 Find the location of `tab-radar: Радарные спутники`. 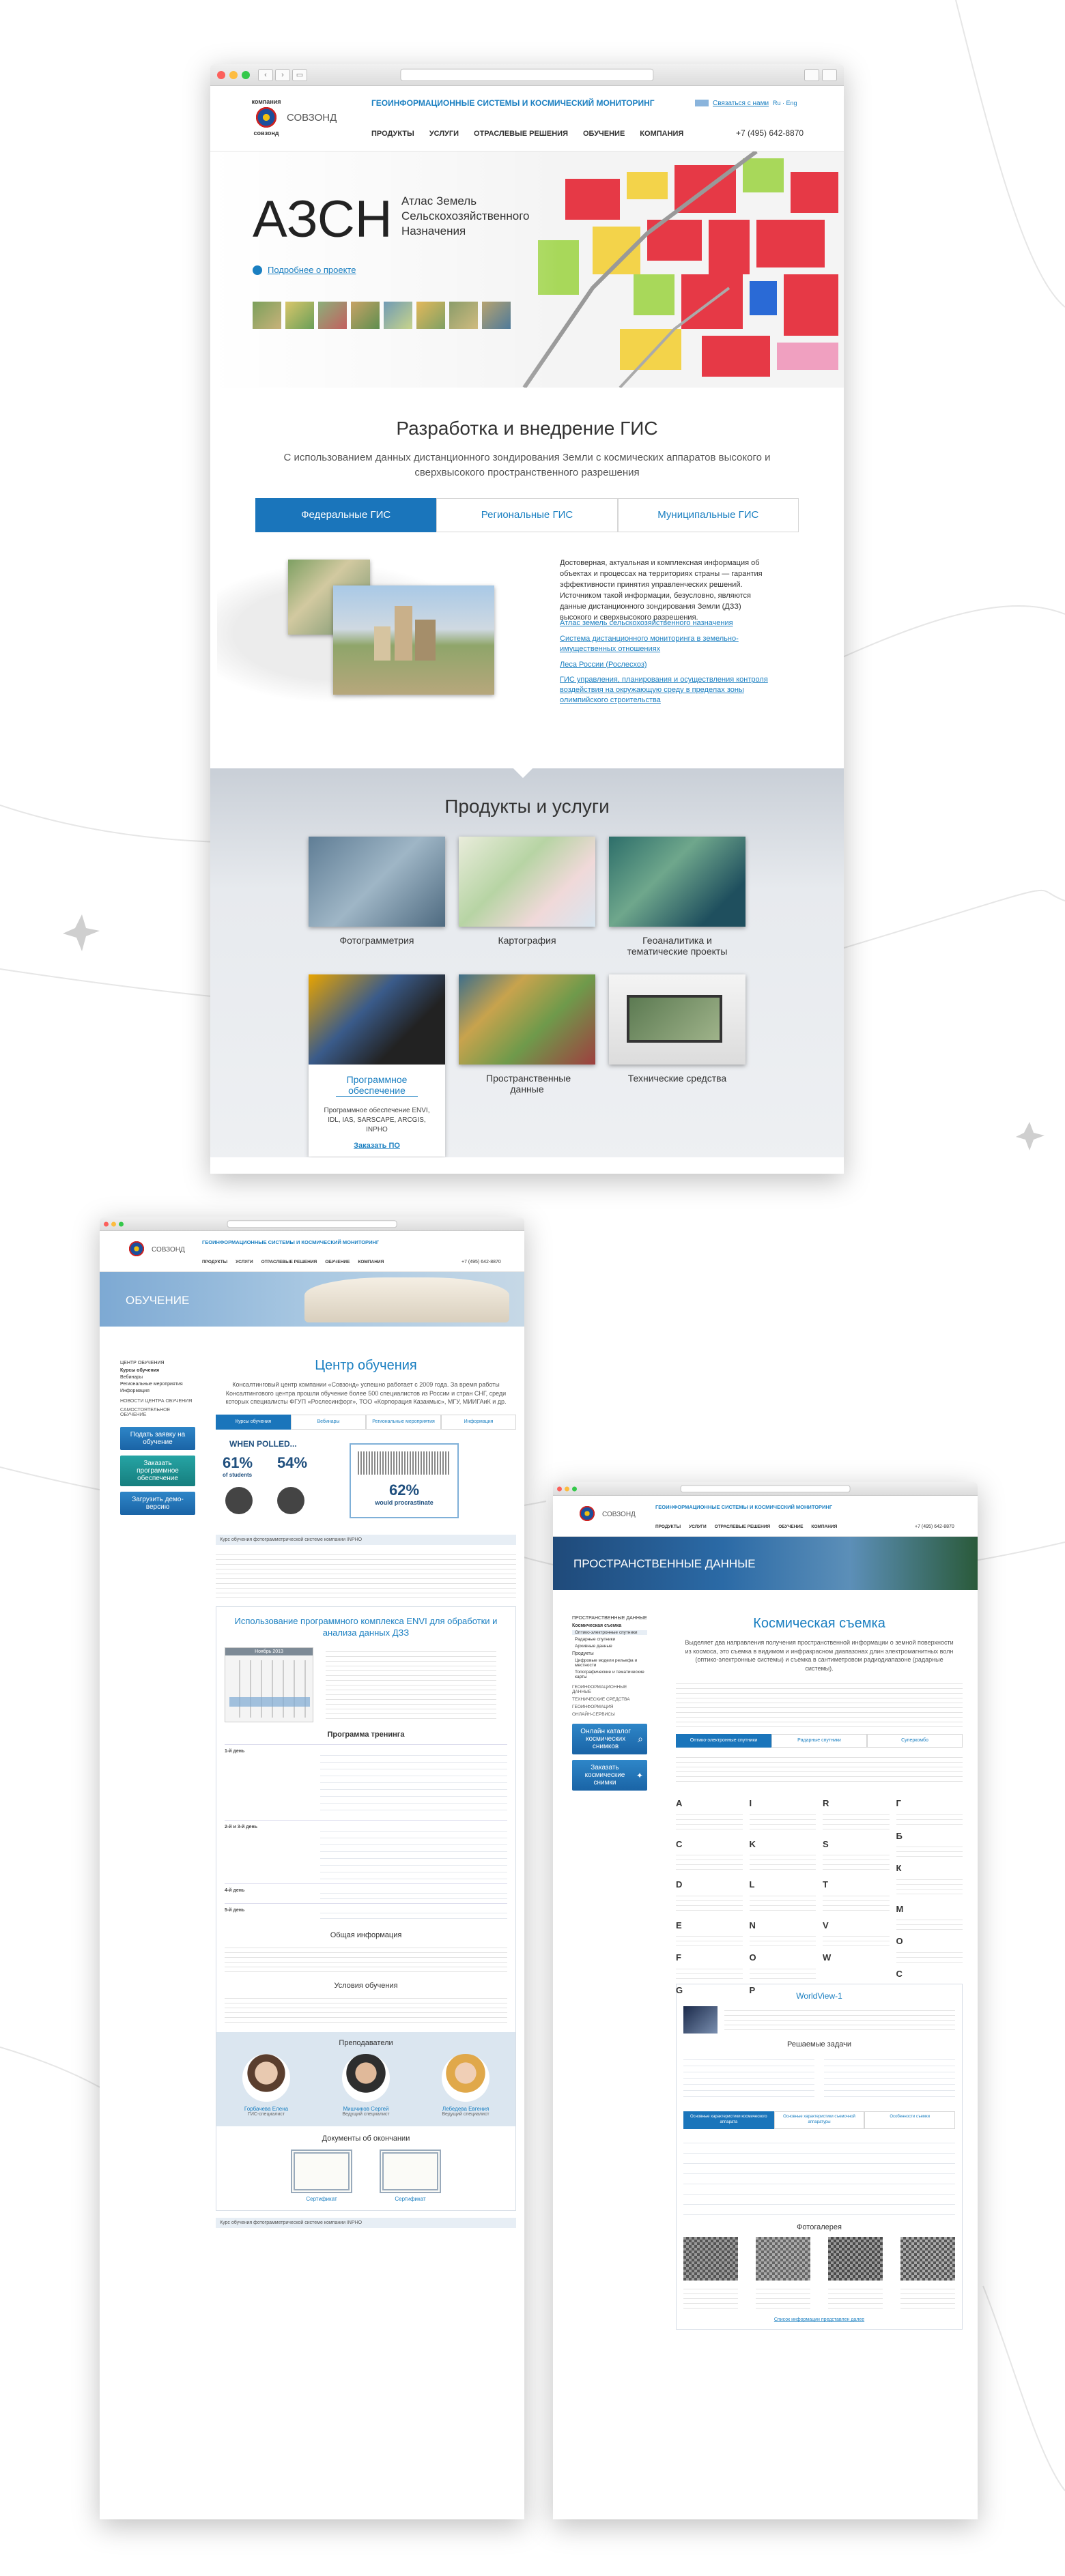

tab-radar: Радарные спутники is located at coordinates (819, 1741).